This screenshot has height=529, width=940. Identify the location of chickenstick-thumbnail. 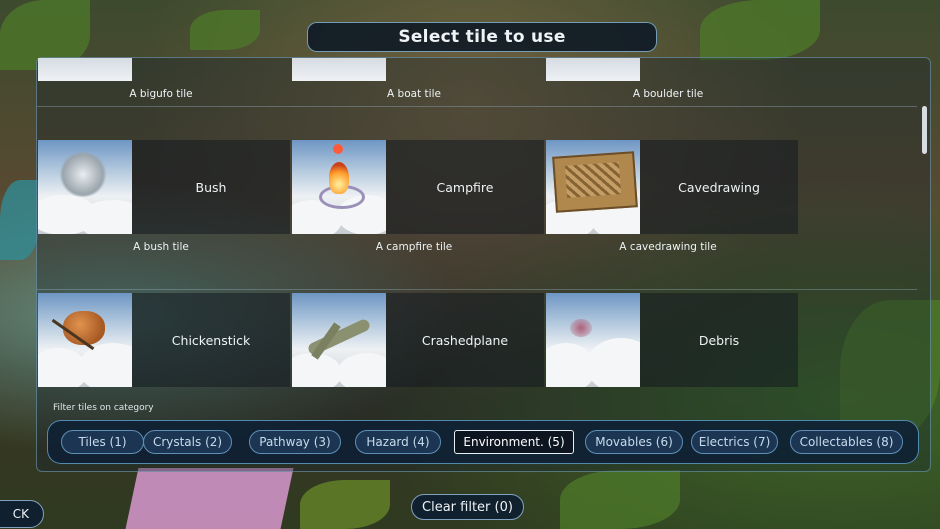
(85, 340).